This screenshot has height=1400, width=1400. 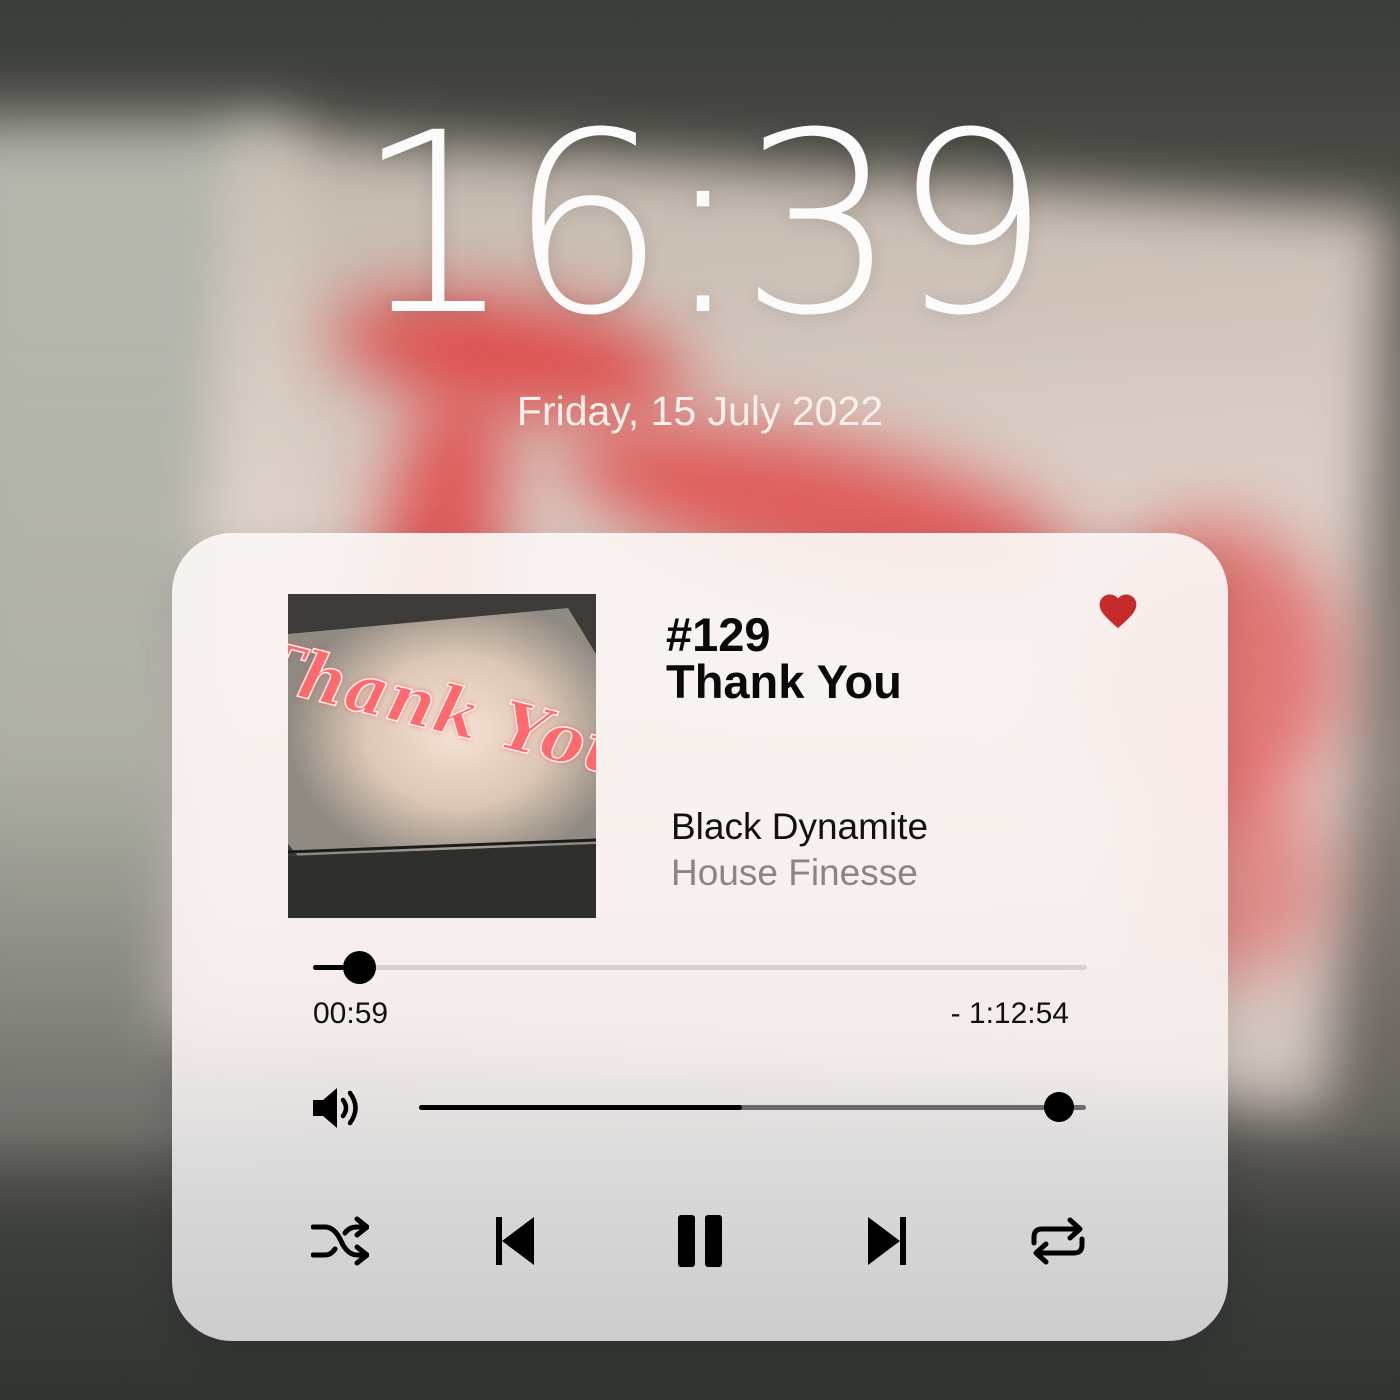 What do you see at coordinates (799, 827) in the screenshot?
I see `track-artist: Black Dynamite` at bounding box center [799, 827].